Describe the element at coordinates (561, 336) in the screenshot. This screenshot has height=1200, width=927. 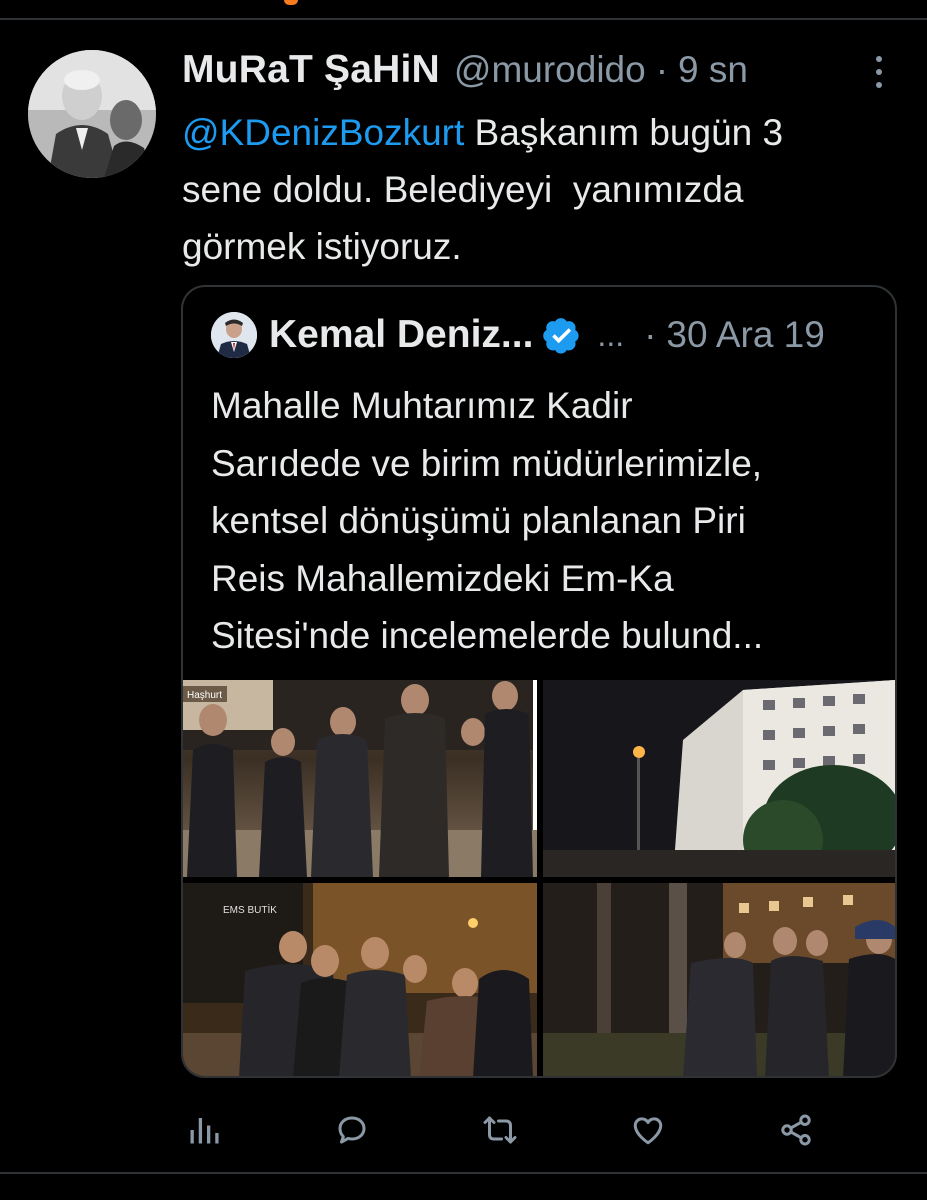
I see `verified-badge-icon` at that location.